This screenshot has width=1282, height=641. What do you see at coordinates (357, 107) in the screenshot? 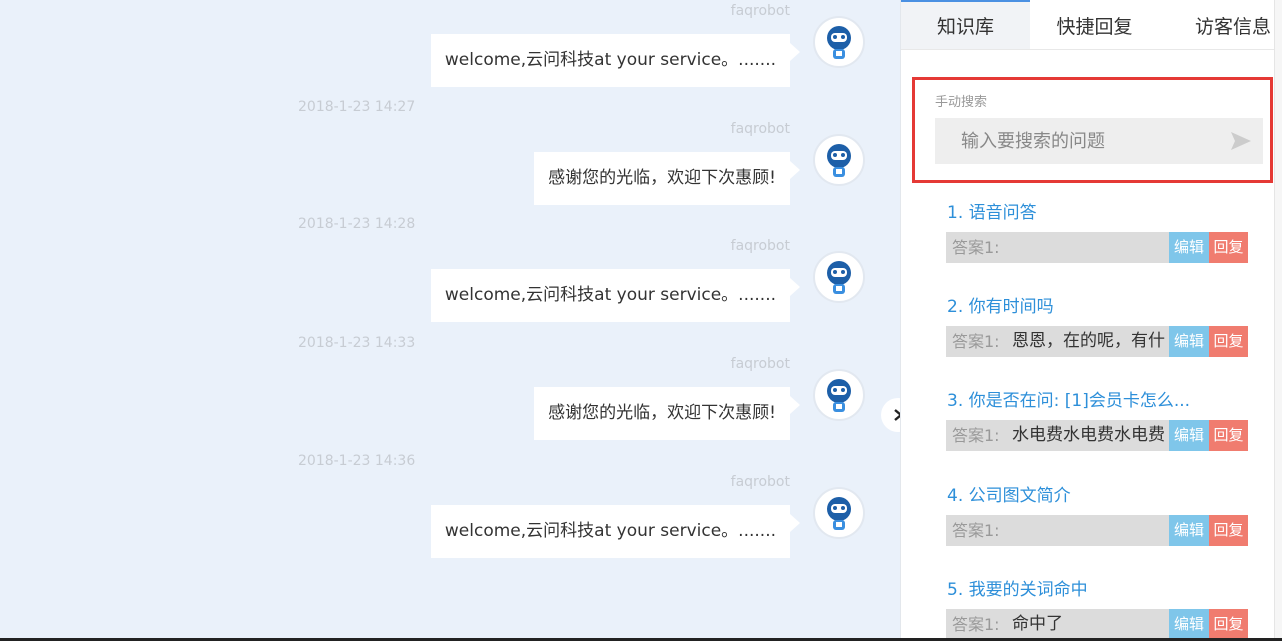
I see `message-timestamp: 2018-1-23 14:27` at bounding box center [357, 107].